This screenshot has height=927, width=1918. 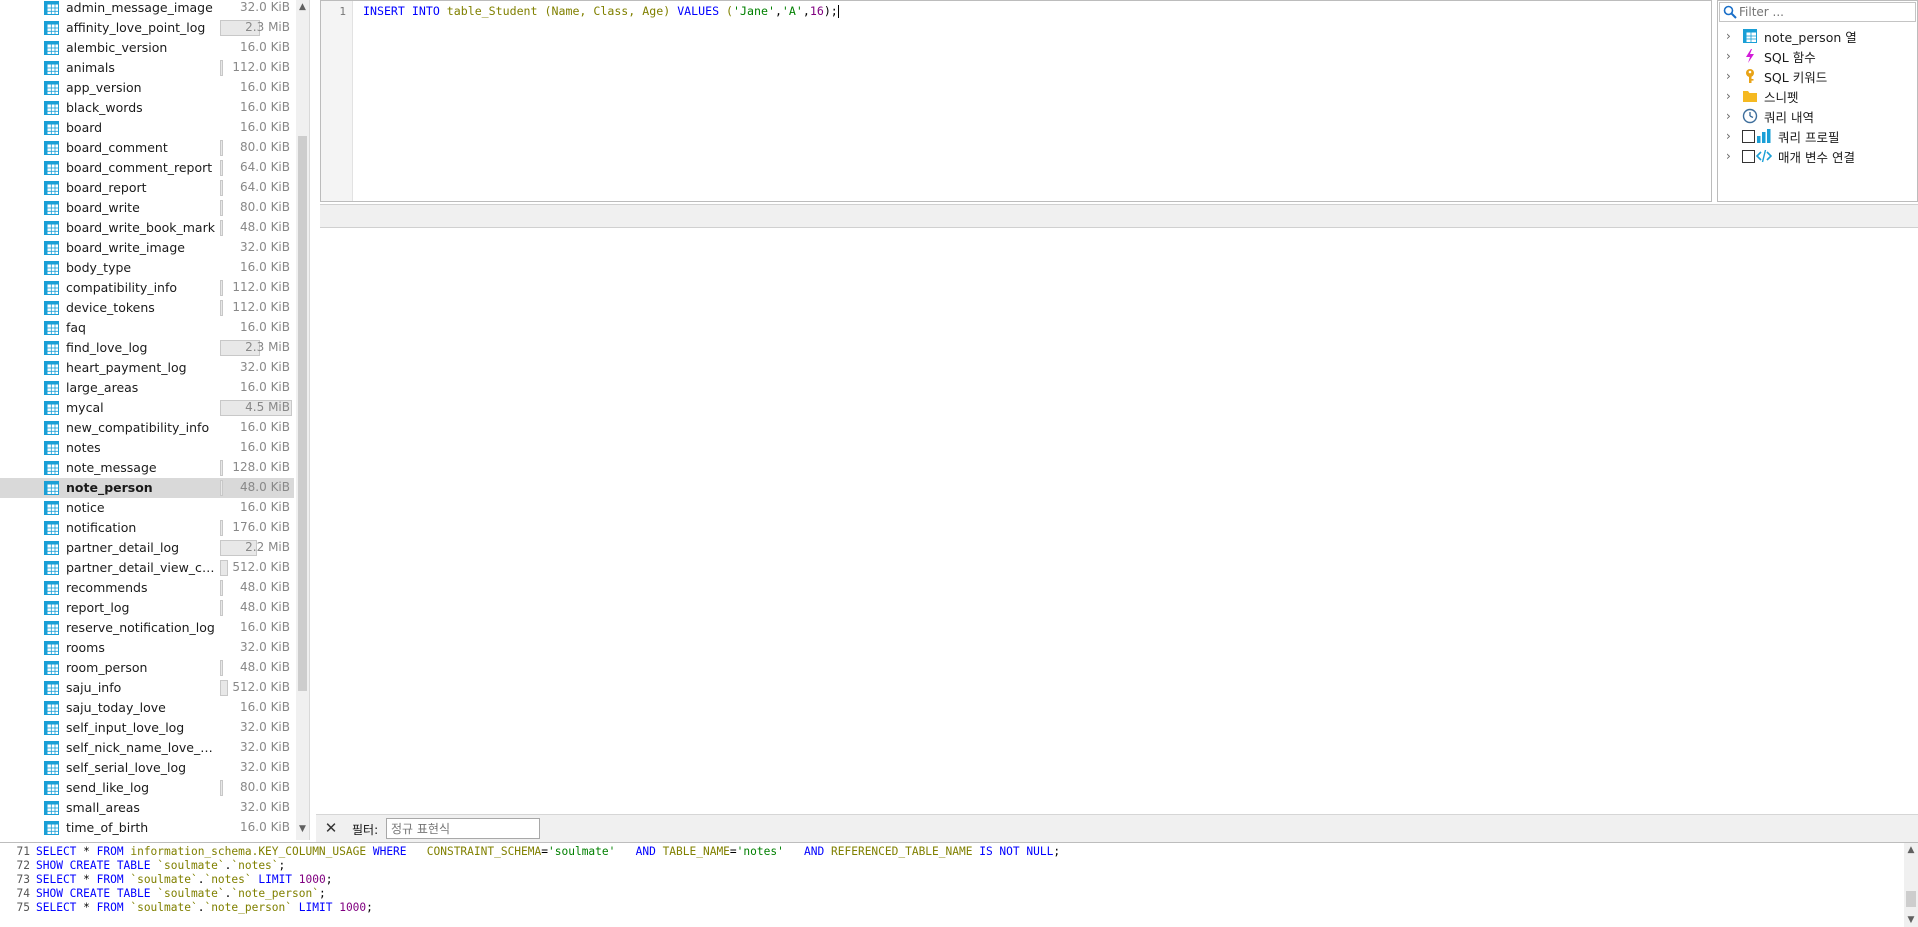 I want to click on table-row: notice 16.0 KiB, so click(x=147, y=508).